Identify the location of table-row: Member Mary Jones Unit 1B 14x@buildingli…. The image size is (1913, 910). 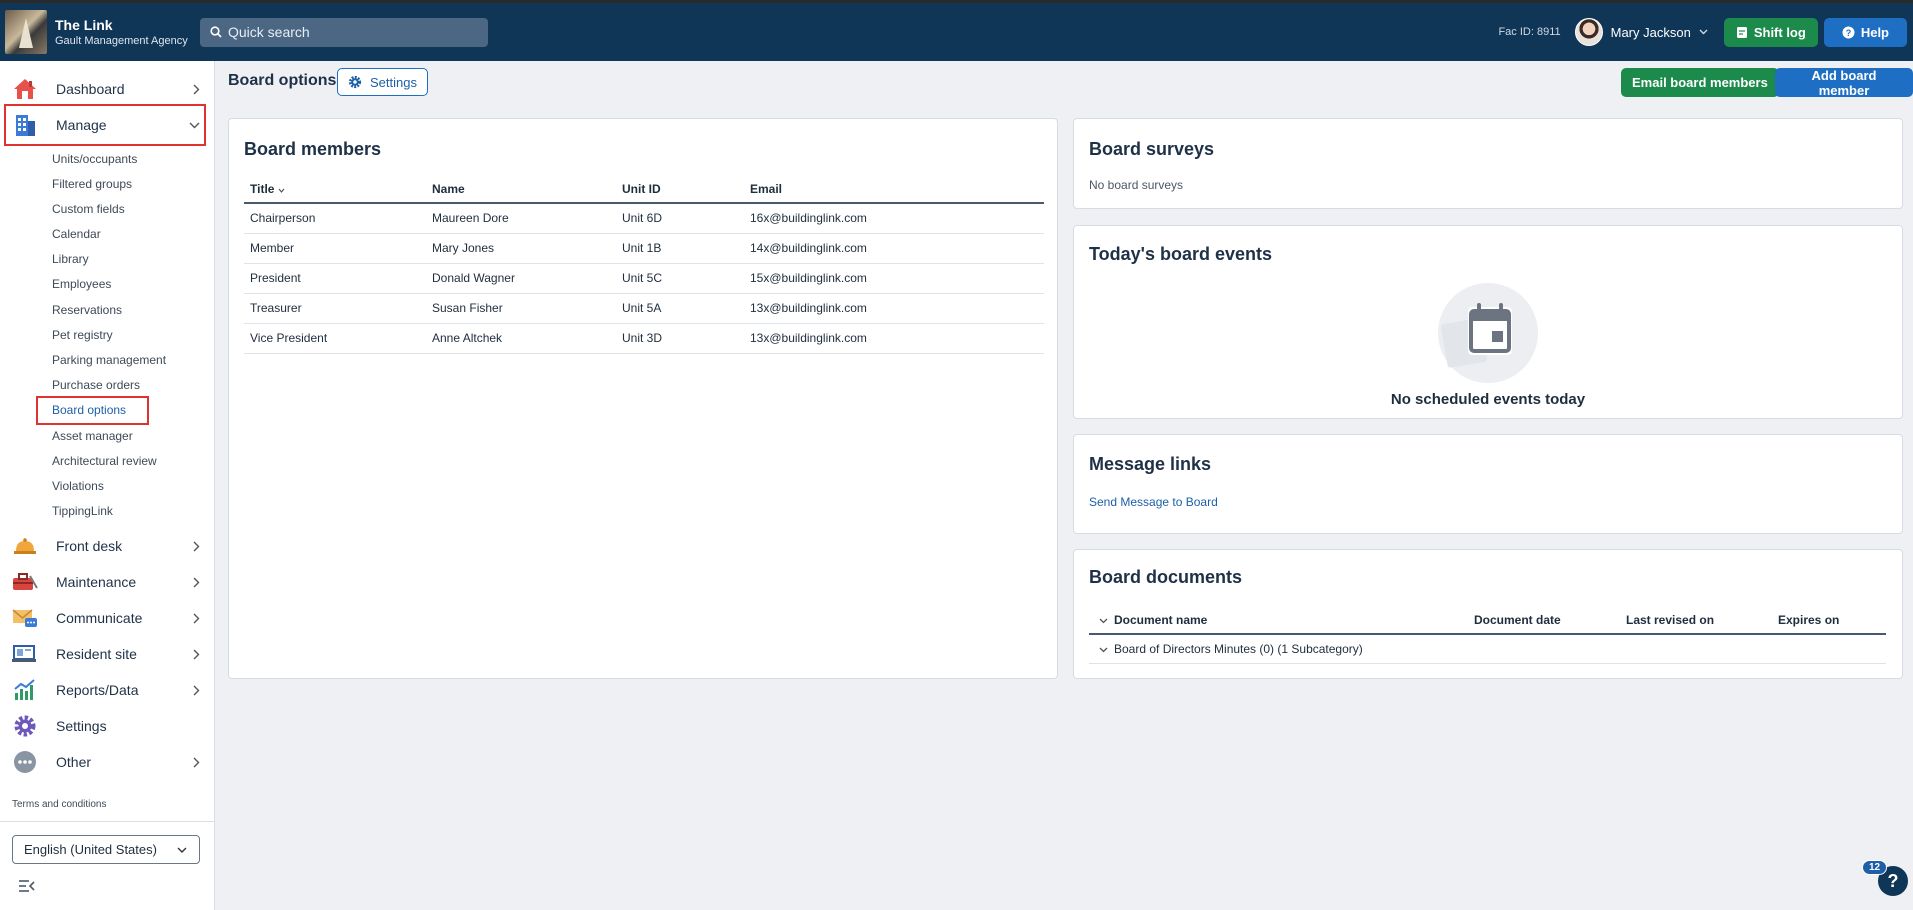
(644, 248).